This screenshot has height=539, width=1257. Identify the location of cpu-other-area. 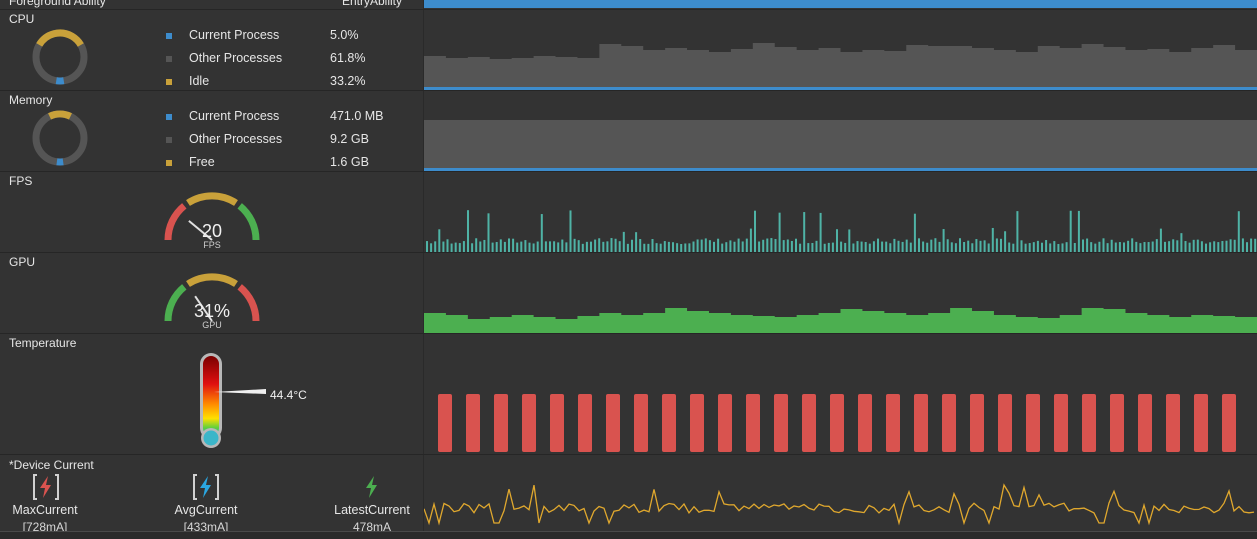
(840, 65).